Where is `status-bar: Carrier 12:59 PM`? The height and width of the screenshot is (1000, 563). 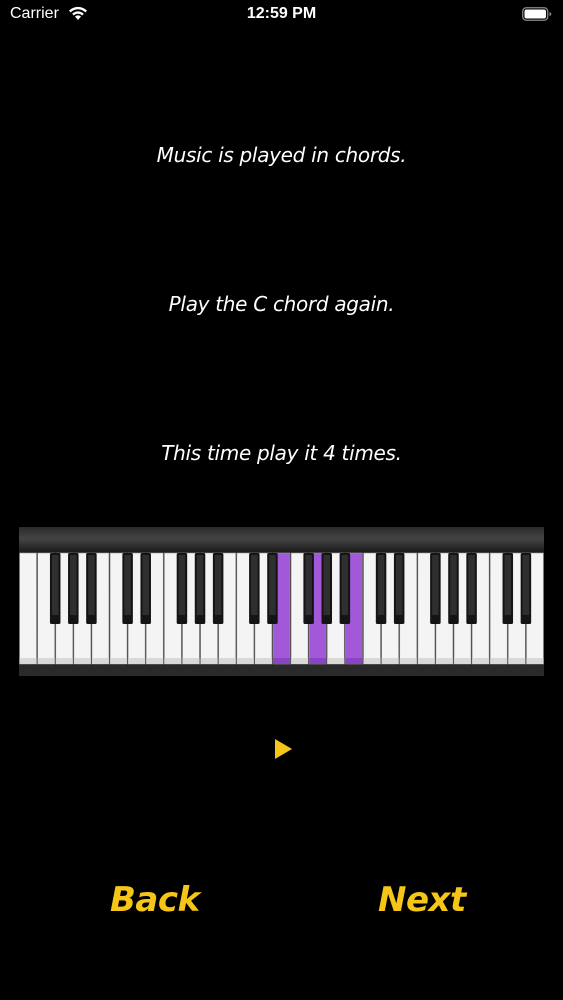
status-bar: Carrier 12:59 PM is located at coordinates (281, 15).